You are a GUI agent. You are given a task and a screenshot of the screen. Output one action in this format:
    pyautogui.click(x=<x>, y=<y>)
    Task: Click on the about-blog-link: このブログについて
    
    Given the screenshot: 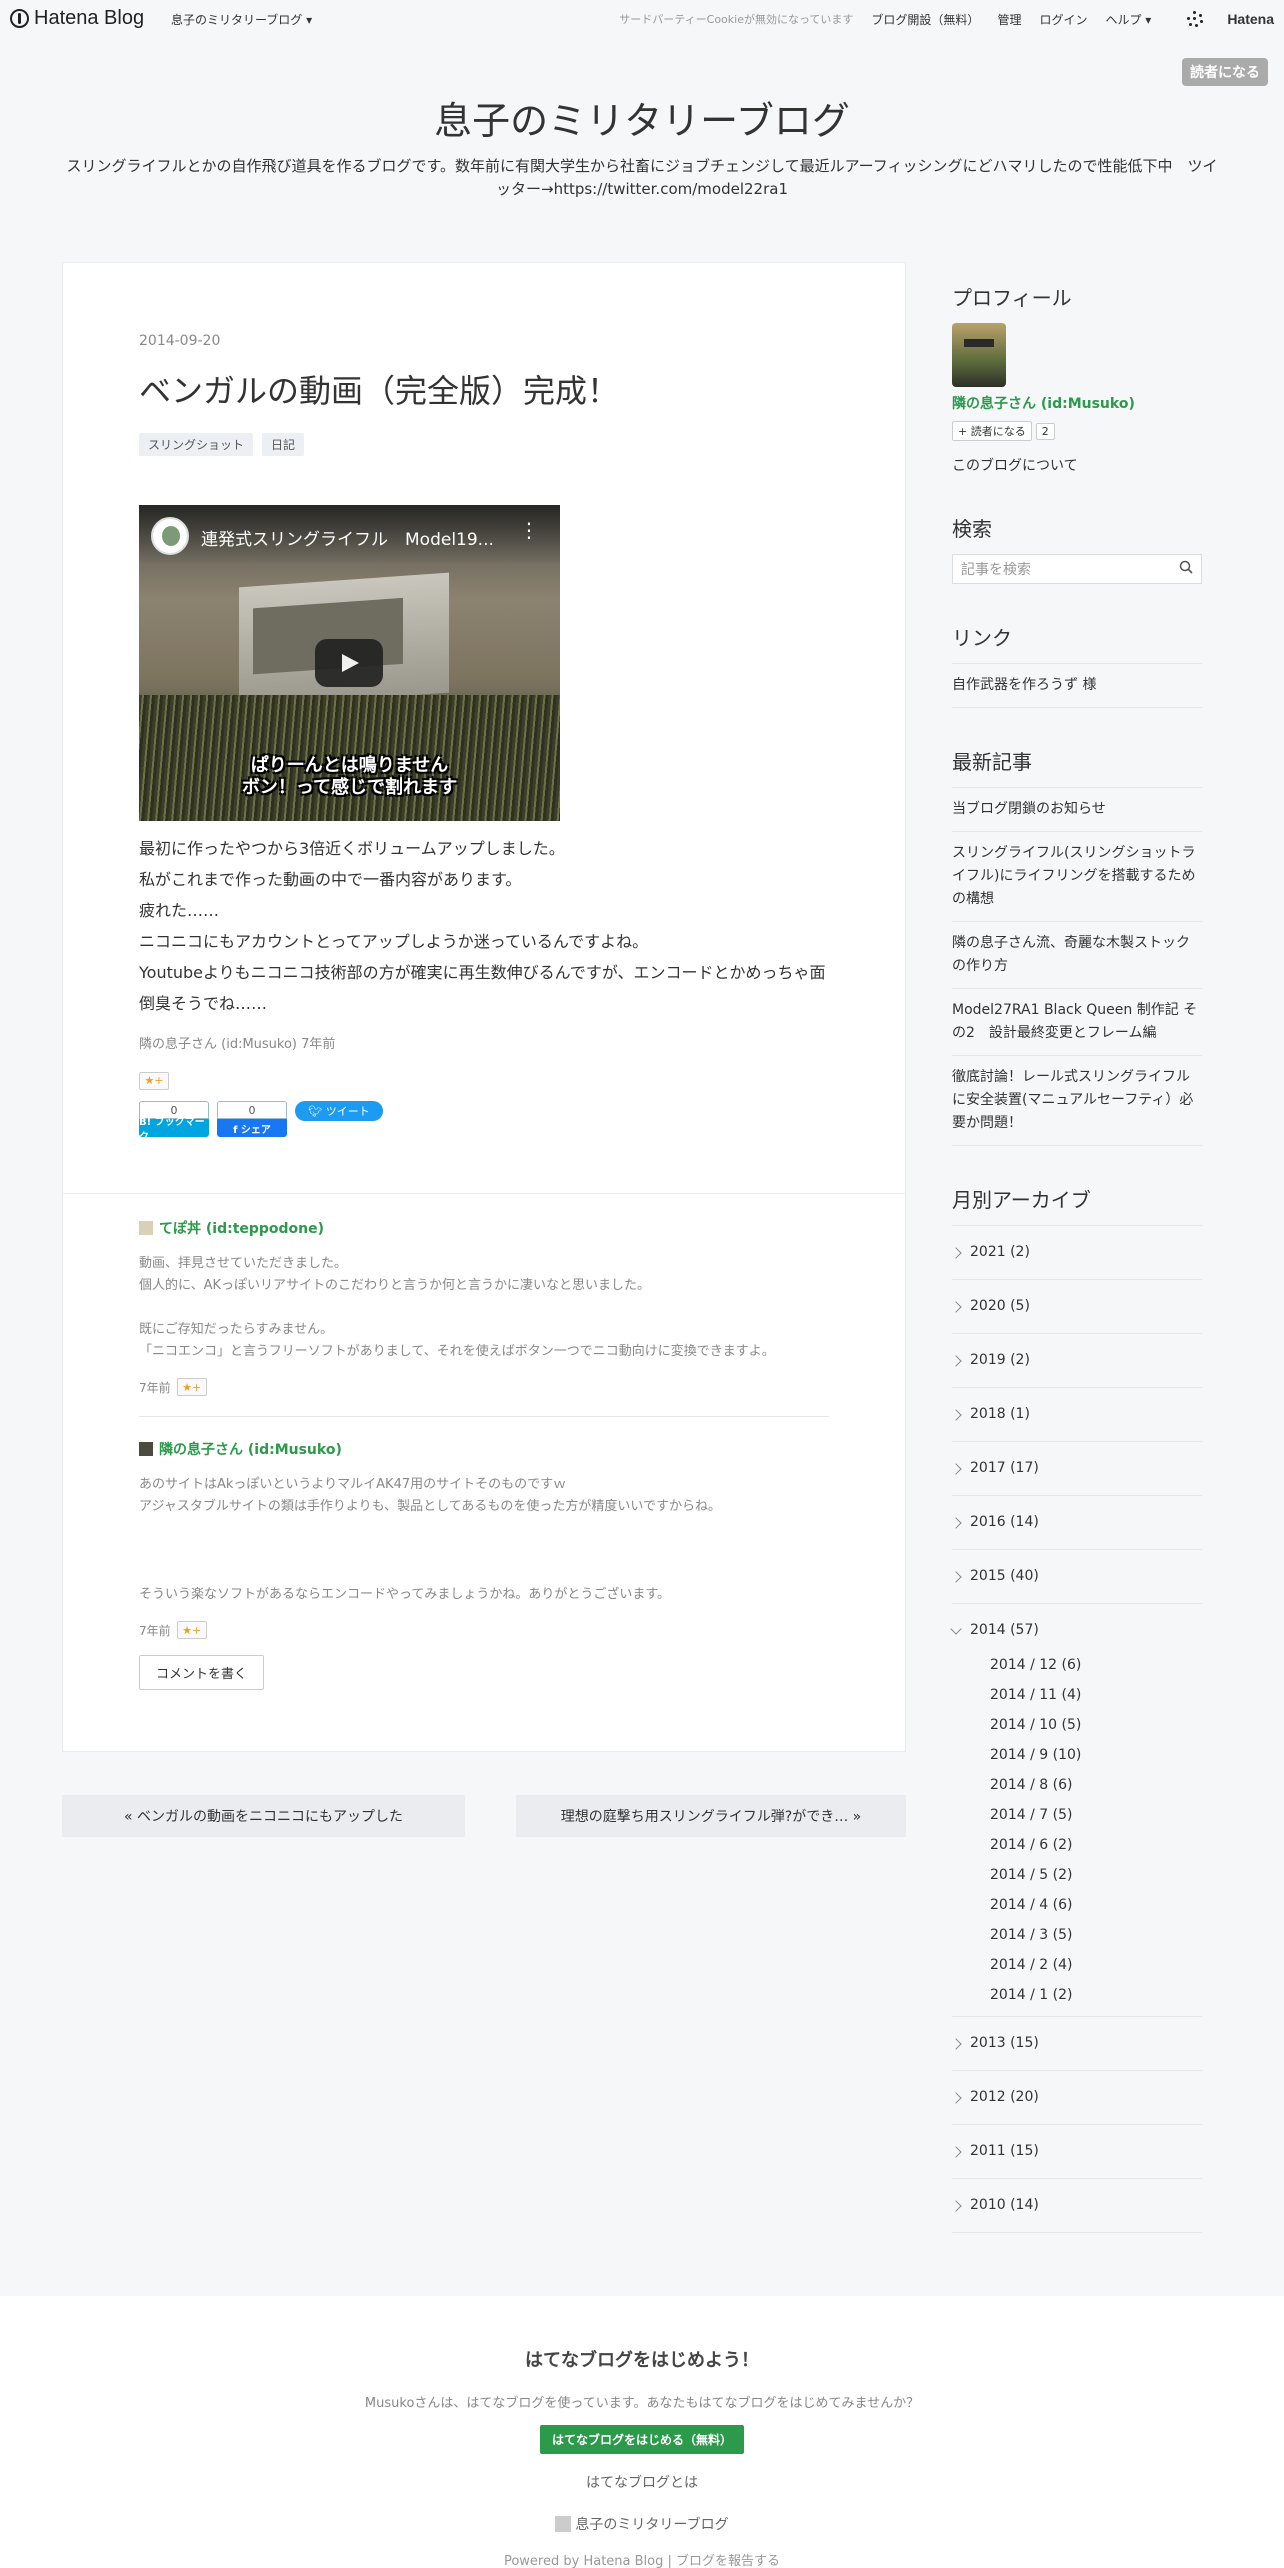 What is the action you would take?
    pyautogui.click(x=1077, y=465)
    